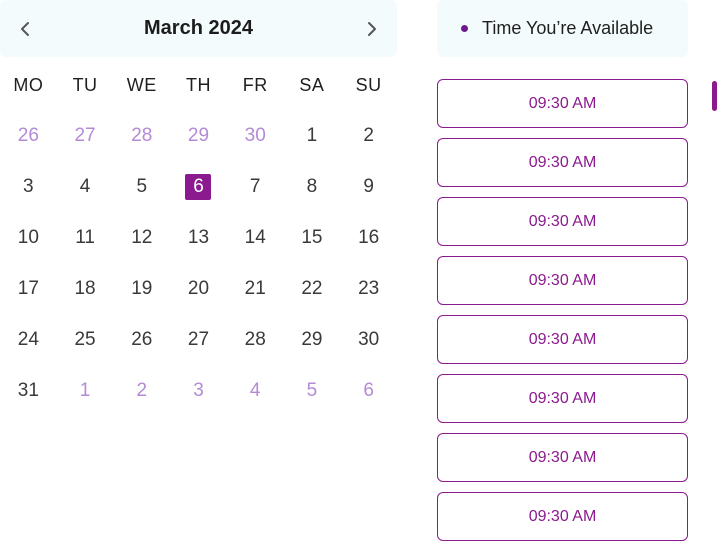 This screenshot has width=717, height=551. I want to click on calendar-day-label: 21, so click(255, 288).